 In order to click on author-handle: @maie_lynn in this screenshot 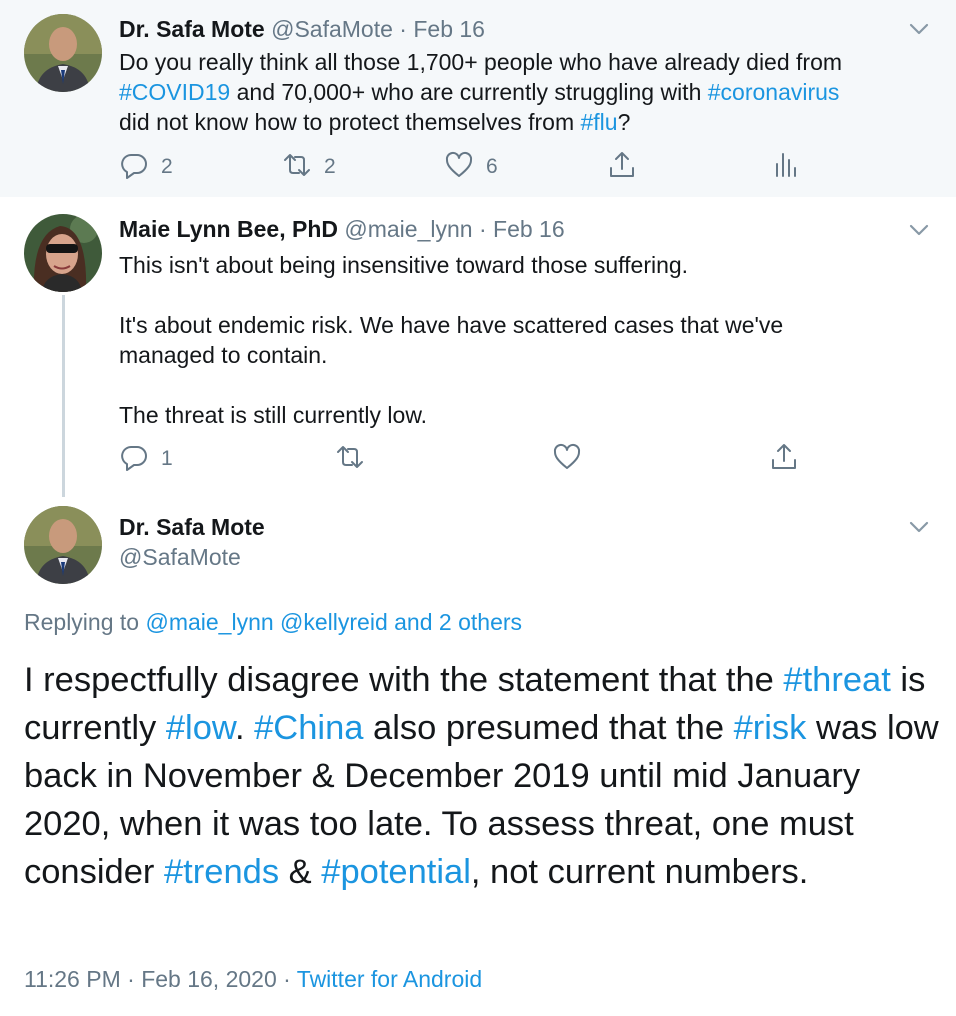, I will do `click(408, 229)`.